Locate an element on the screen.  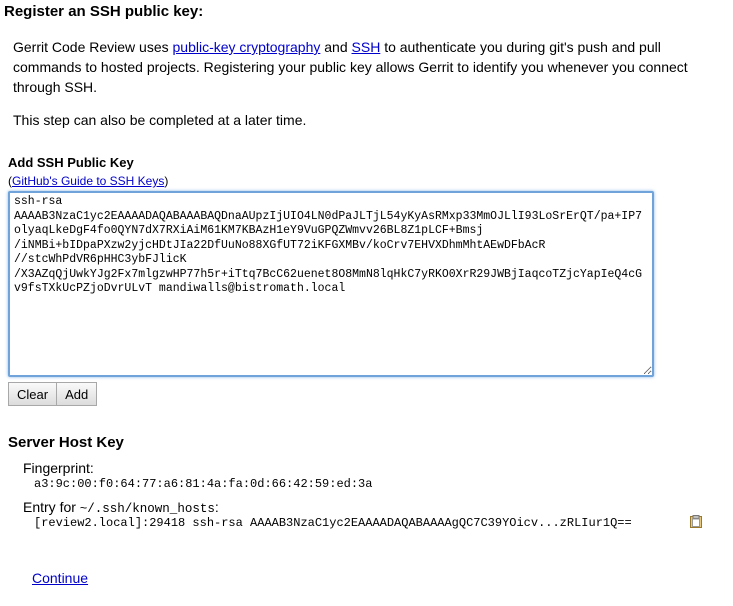
guide-close-paren: ) is located at coordinates (166, 181).